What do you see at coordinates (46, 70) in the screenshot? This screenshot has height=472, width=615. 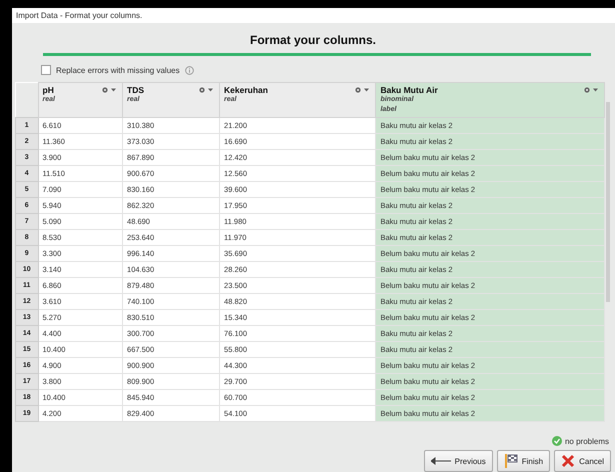 I see `checkbox` at bounding box center [46, 70].